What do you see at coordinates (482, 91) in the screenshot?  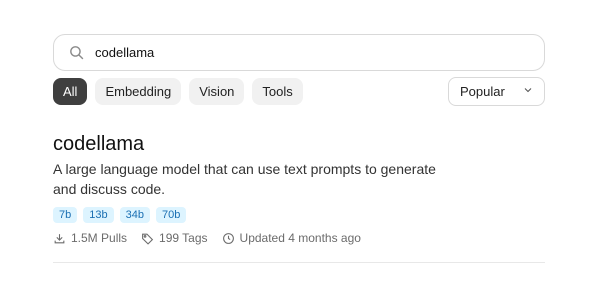 I see `sort-label: Popular` at bounding box center [482, 91].